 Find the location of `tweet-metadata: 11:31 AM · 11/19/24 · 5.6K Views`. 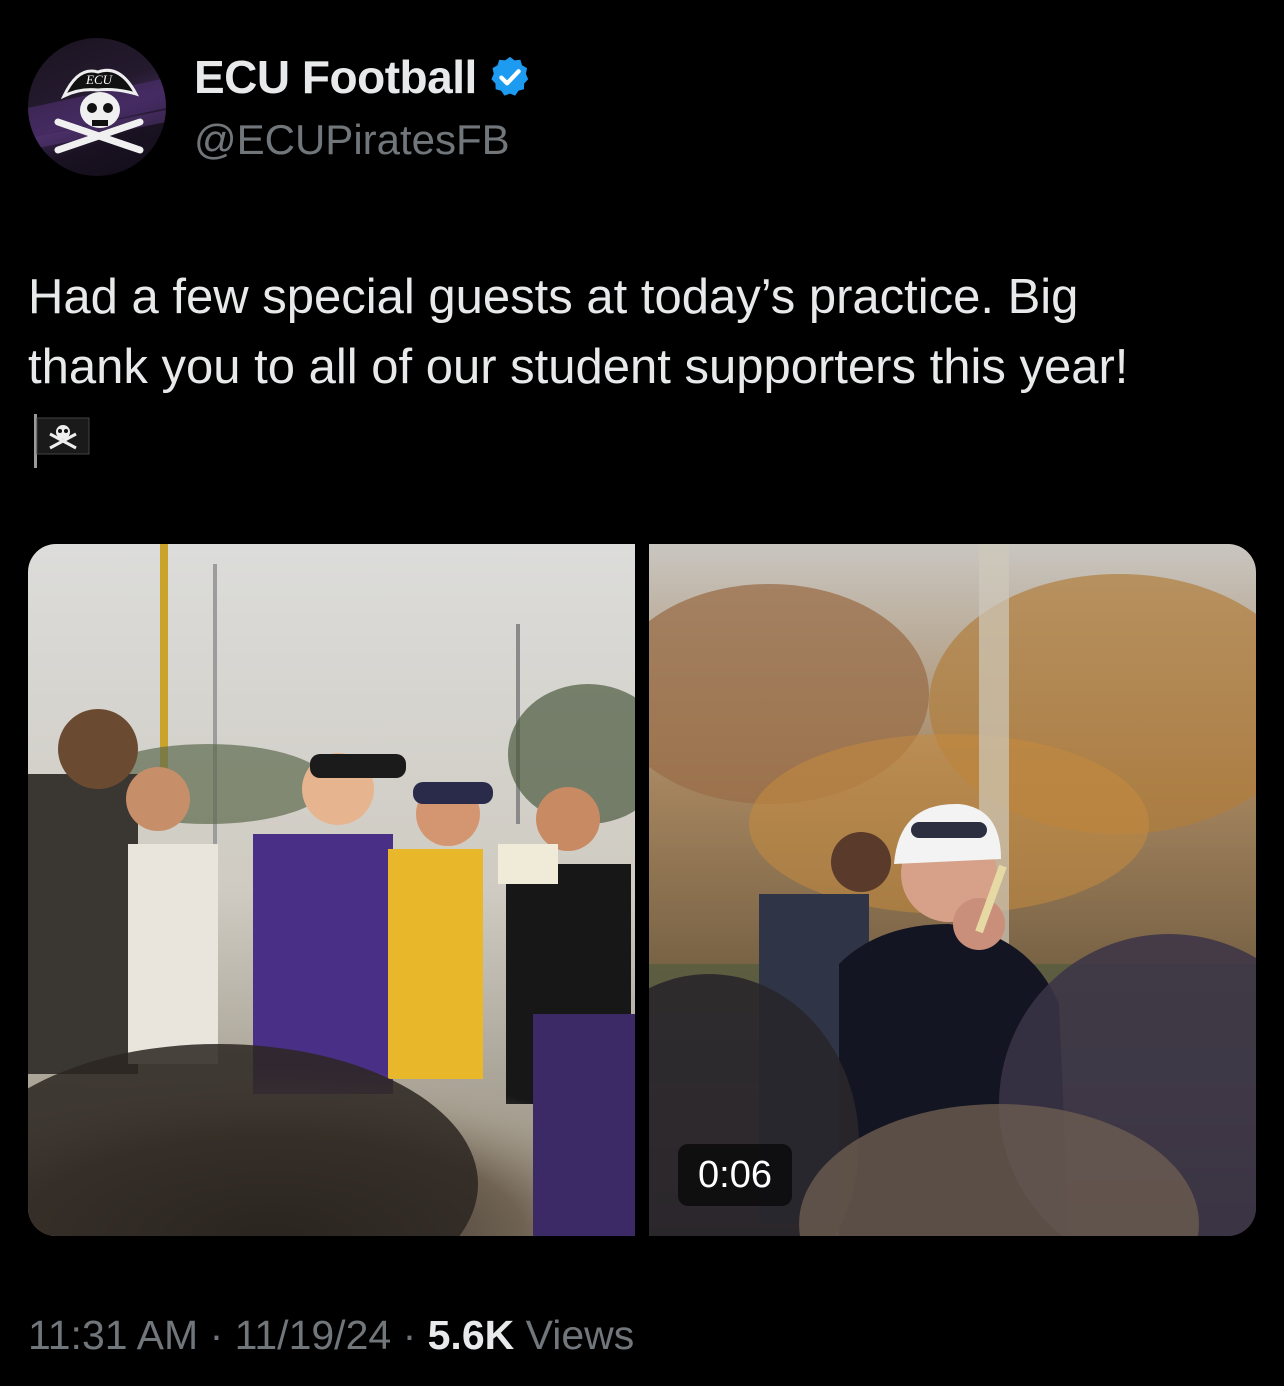

tweet-metadata: 11:31 AM · 11/19/24 · 5.6K Views is located at coordinates (331, 1335).